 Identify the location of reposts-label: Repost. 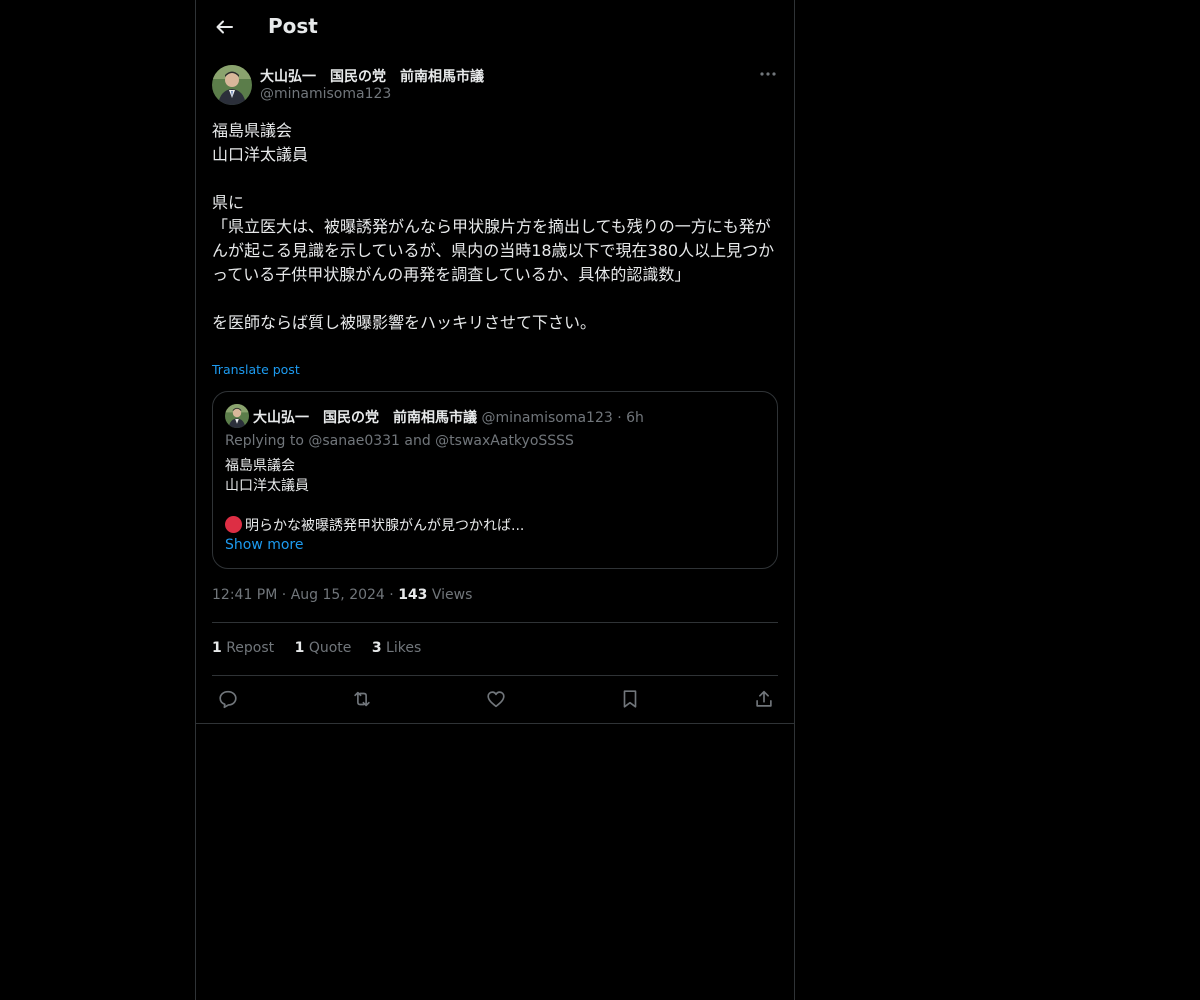
(250, 648).